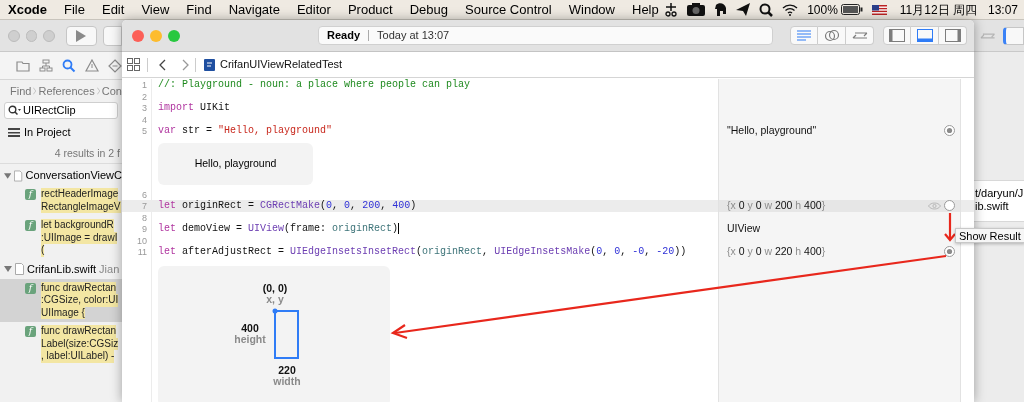  I want to click on menu-item: Source Control, so click(508, 10).